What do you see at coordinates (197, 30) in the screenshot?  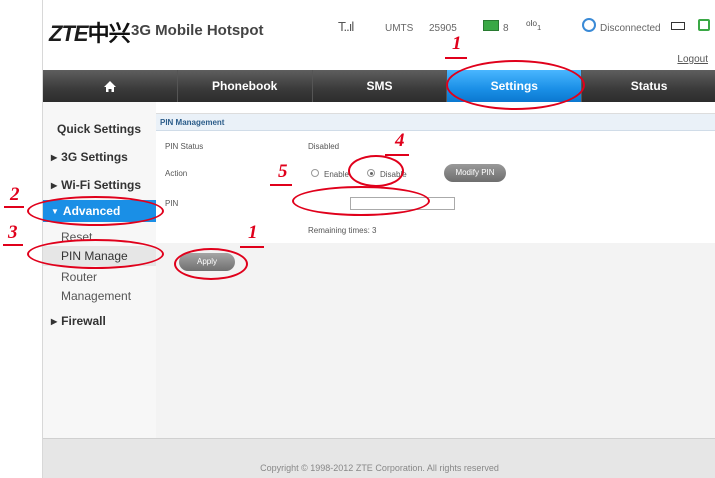 I see `product-title: 3G Mobile Hotspot` at bounding box center [197, 30].